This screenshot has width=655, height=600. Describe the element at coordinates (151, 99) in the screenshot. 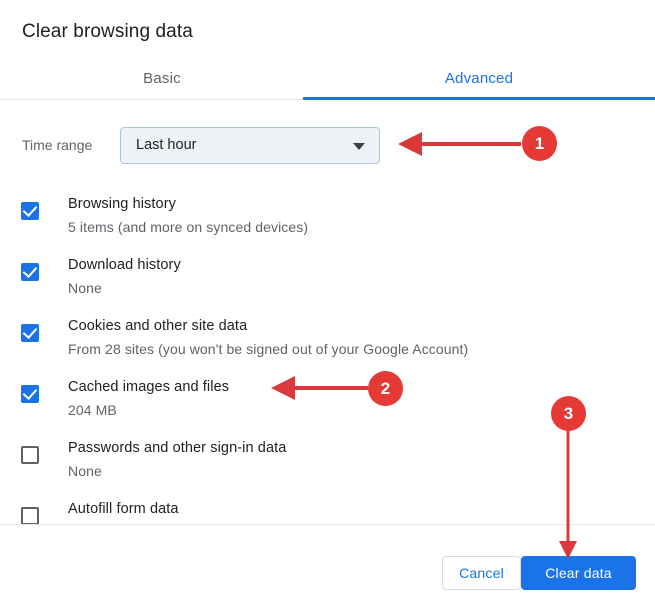

I see `tabstrip-baseline` at that location.